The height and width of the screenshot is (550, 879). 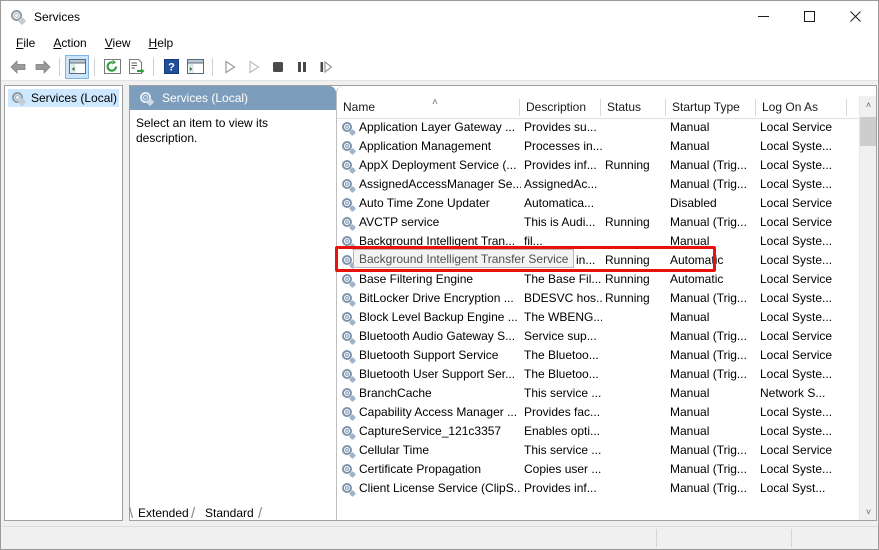 I want to click on cell-service-name: Application Management, so click(x=431, y=146).